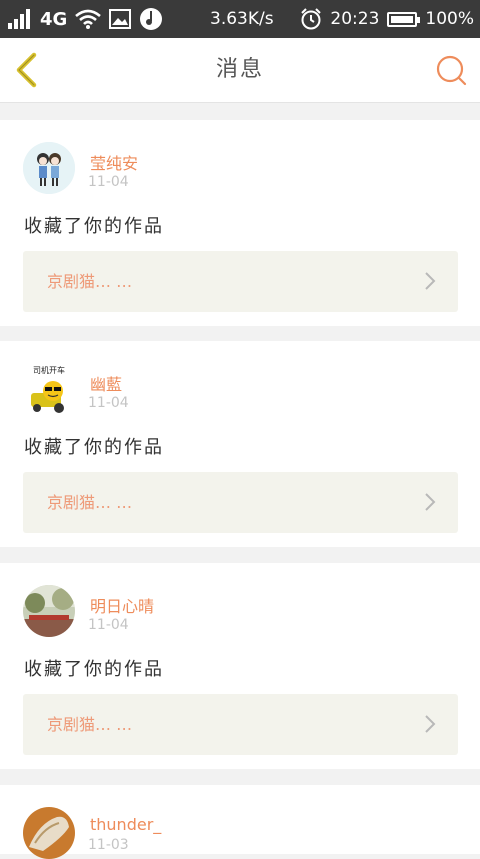 The width and height of the screenshot is (480, 859). What do you see at coordinates (114, 162) in the screenshot?
I see `username: 莹纯安` at bounding box center [114, 162].